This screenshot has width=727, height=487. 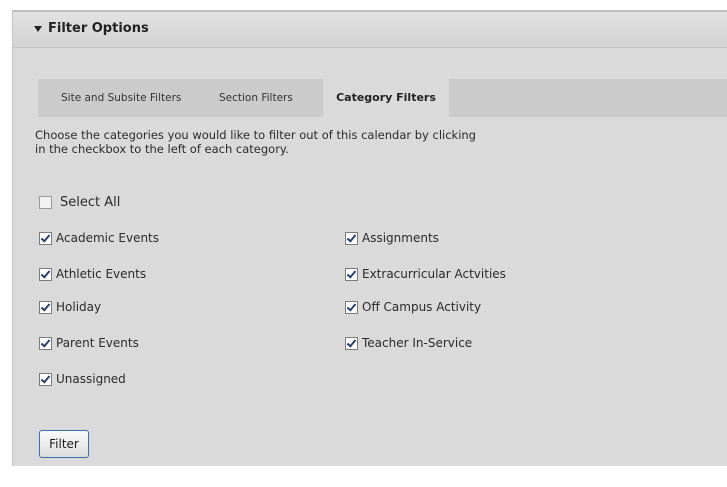 What do you see at coordinates (64, 444) in the screenshot?
I see `filter-button: Filter` at bounding box center [64, 444].